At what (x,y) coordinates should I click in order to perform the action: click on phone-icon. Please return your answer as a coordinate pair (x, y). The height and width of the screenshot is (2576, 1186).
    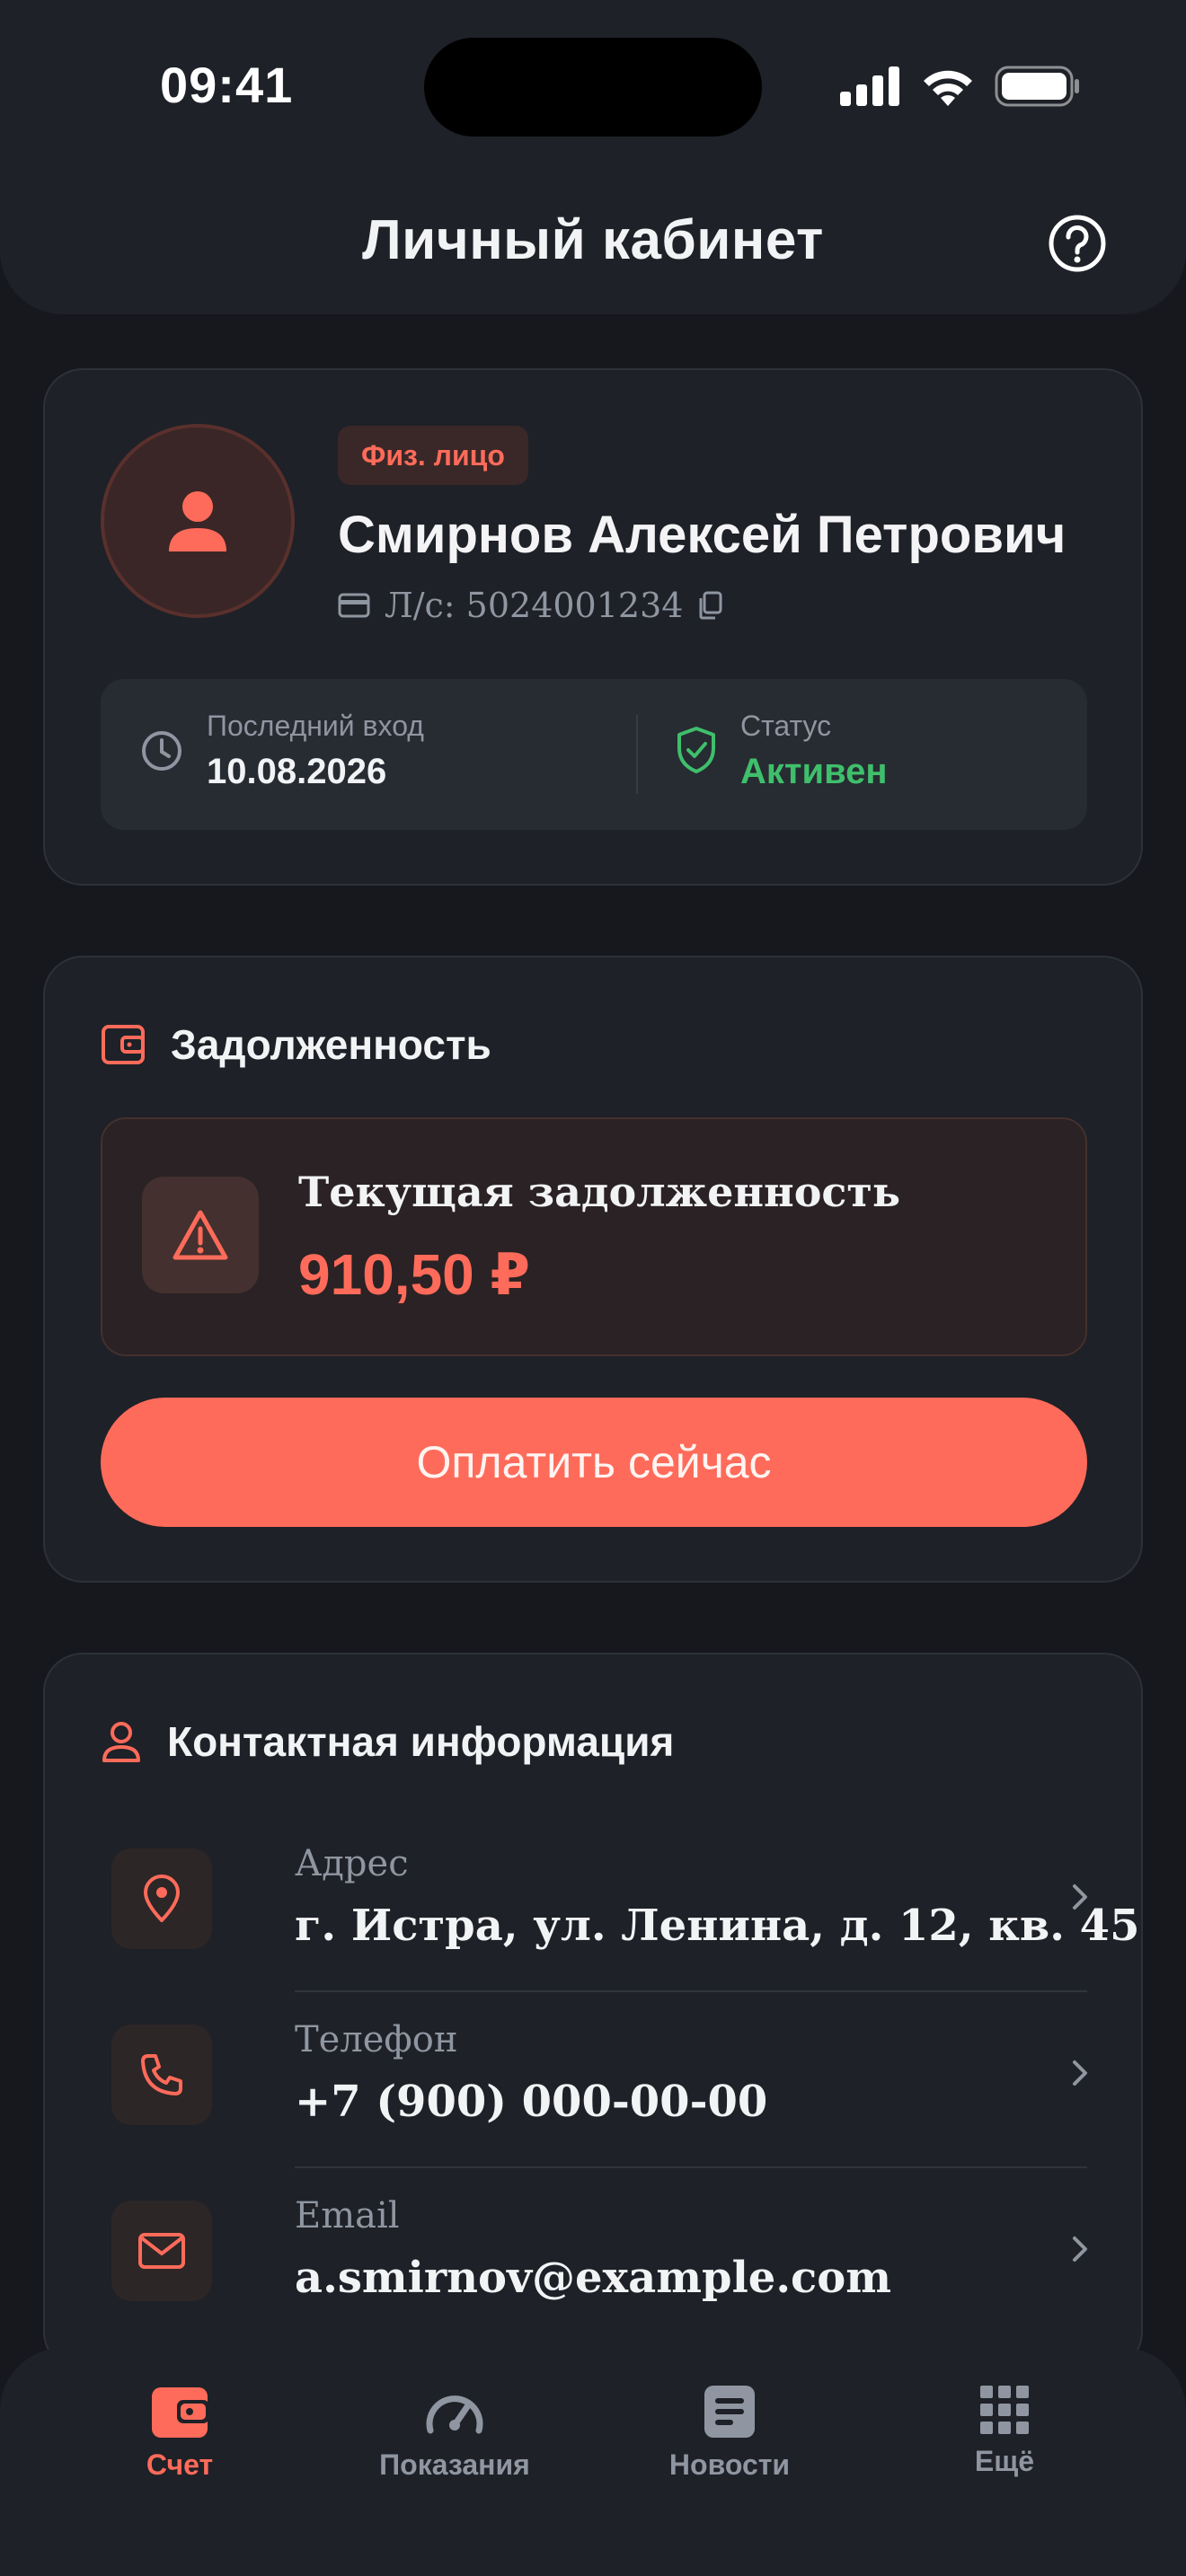
    Looking at the image, I should click on (161, 2074).